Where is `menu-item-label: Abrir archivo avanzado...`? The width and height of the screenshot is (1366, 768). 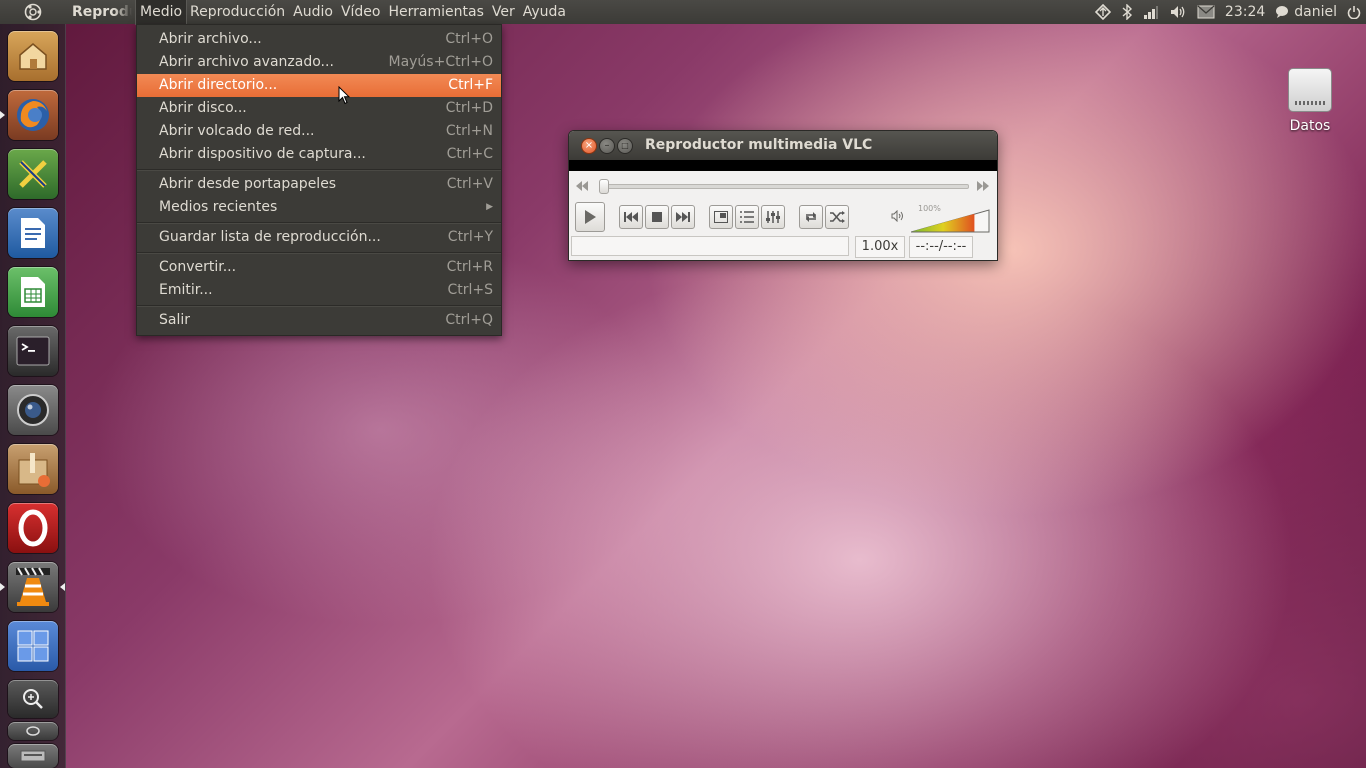
menu-item-label: Abrir archivo avanzado... is located at coordinates (246, 62).